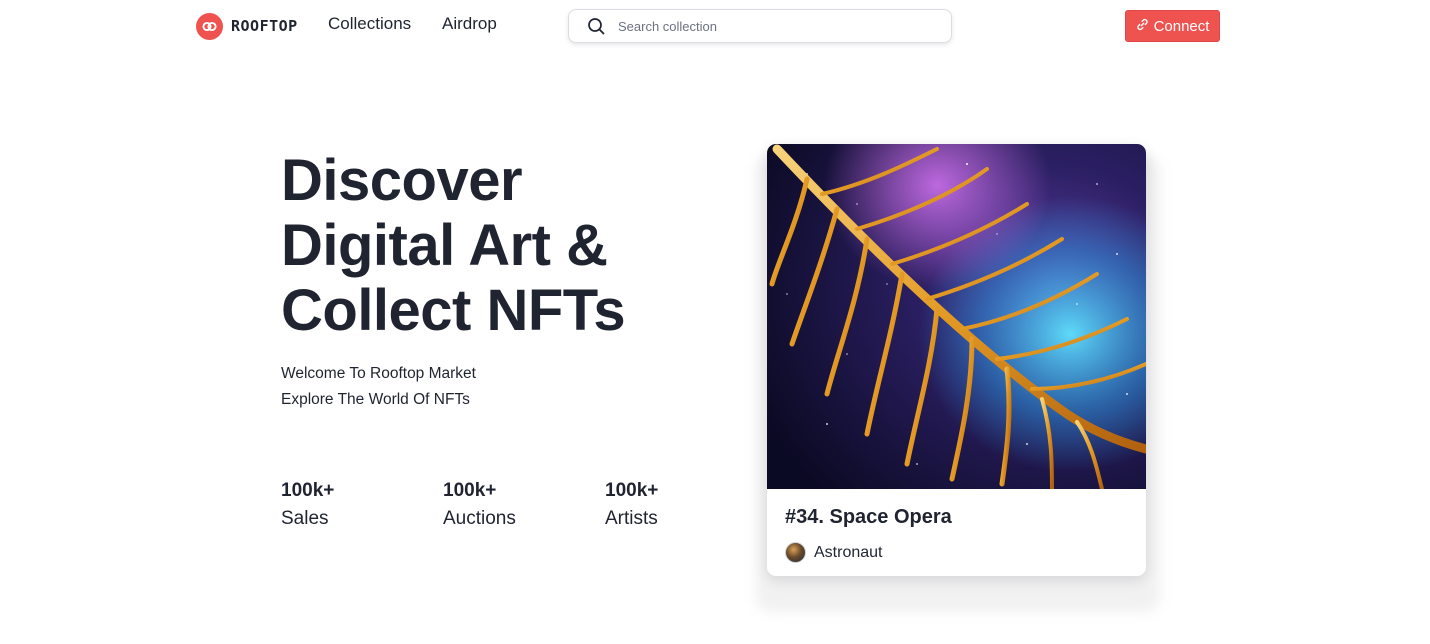 The height and width of the screenshot is (644, 1430). What do you see at coordinates (453, 310) in the screenshot?
I see `hero-title-line: Collect NFTs` at bounding box center [453, 310].